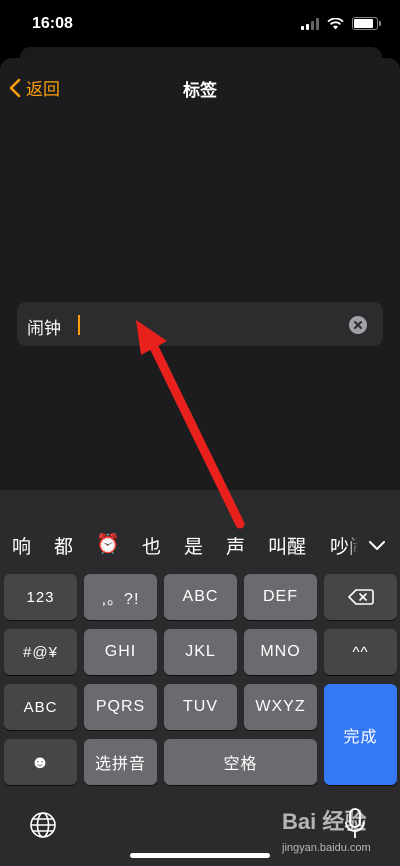 This screenshot has height=866, width=400. What do you see at coordinates (200, 707) in the screenshot?
I see `key-tuv-group: TUV` at bounding box center [200, 707].